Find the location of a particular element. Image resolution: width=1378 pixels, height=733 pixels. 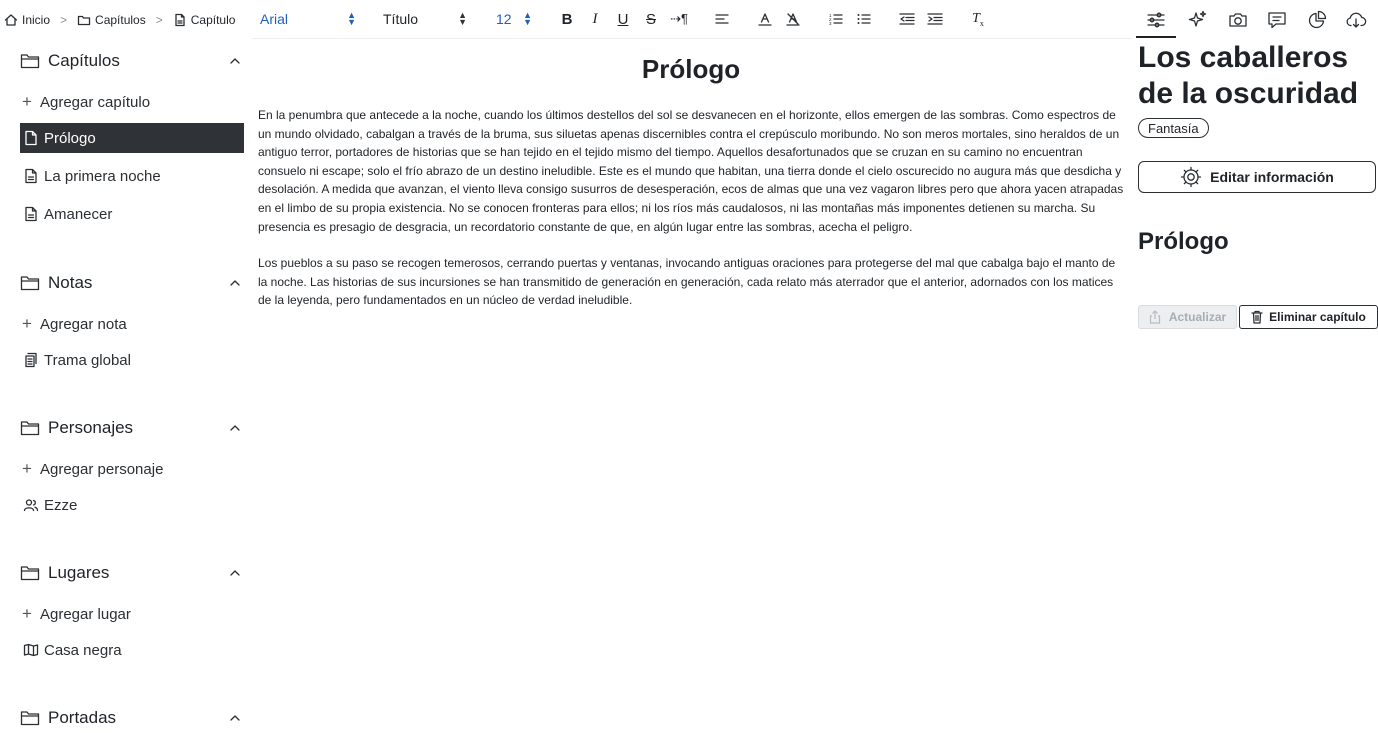

map-icon is located at coordinates (31, 650).